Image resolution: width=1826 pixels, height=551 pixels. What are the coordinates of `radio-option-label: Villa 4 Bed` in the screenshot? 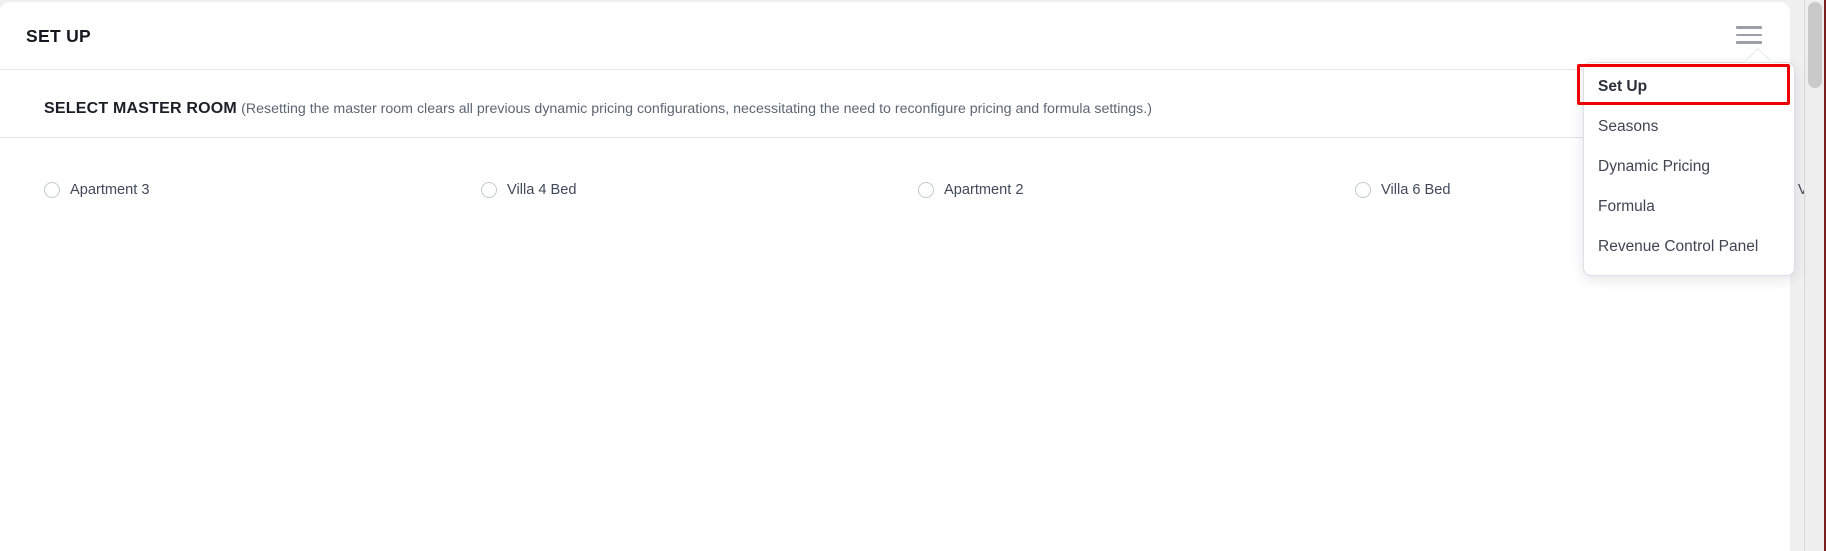 It's located at (542, 189).